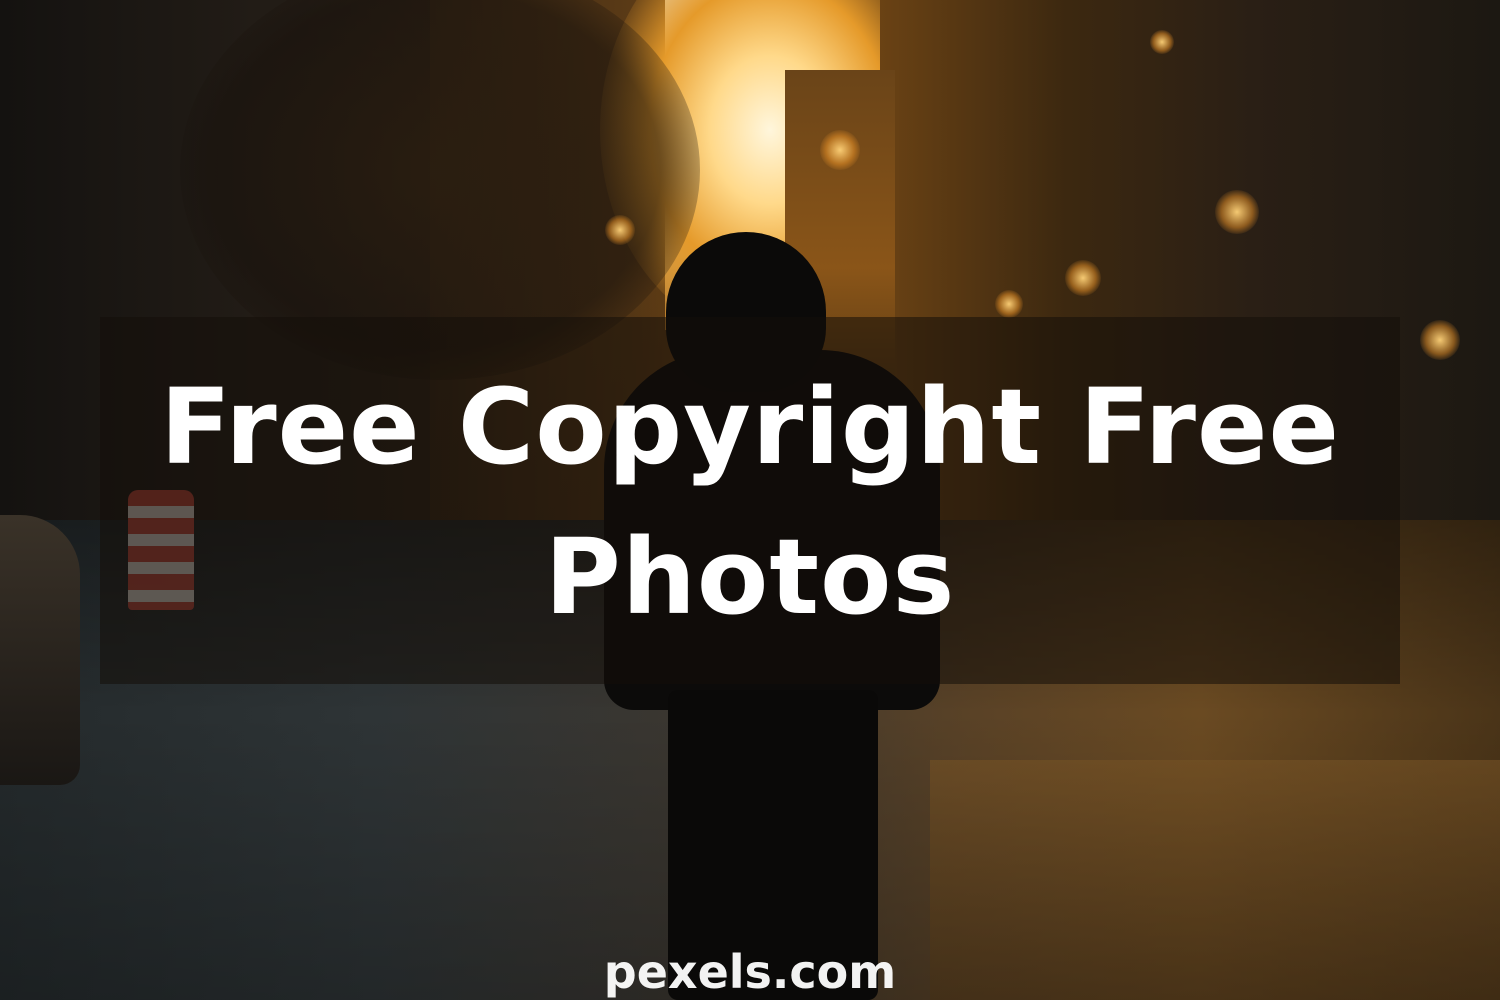 This screenshot has height=1000, width=1500. What do you see at coordinates (750, 972) in the screenshot?
I see `site-watermark: pexels.com` at bounding box center [750, 972].